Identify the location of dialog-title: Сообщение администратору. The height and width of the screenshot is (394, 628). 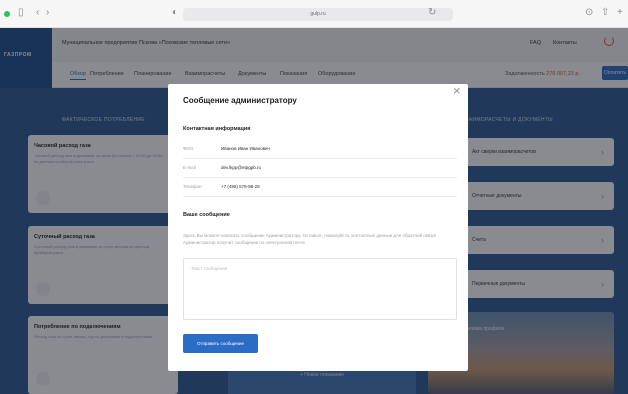
(240, 100).